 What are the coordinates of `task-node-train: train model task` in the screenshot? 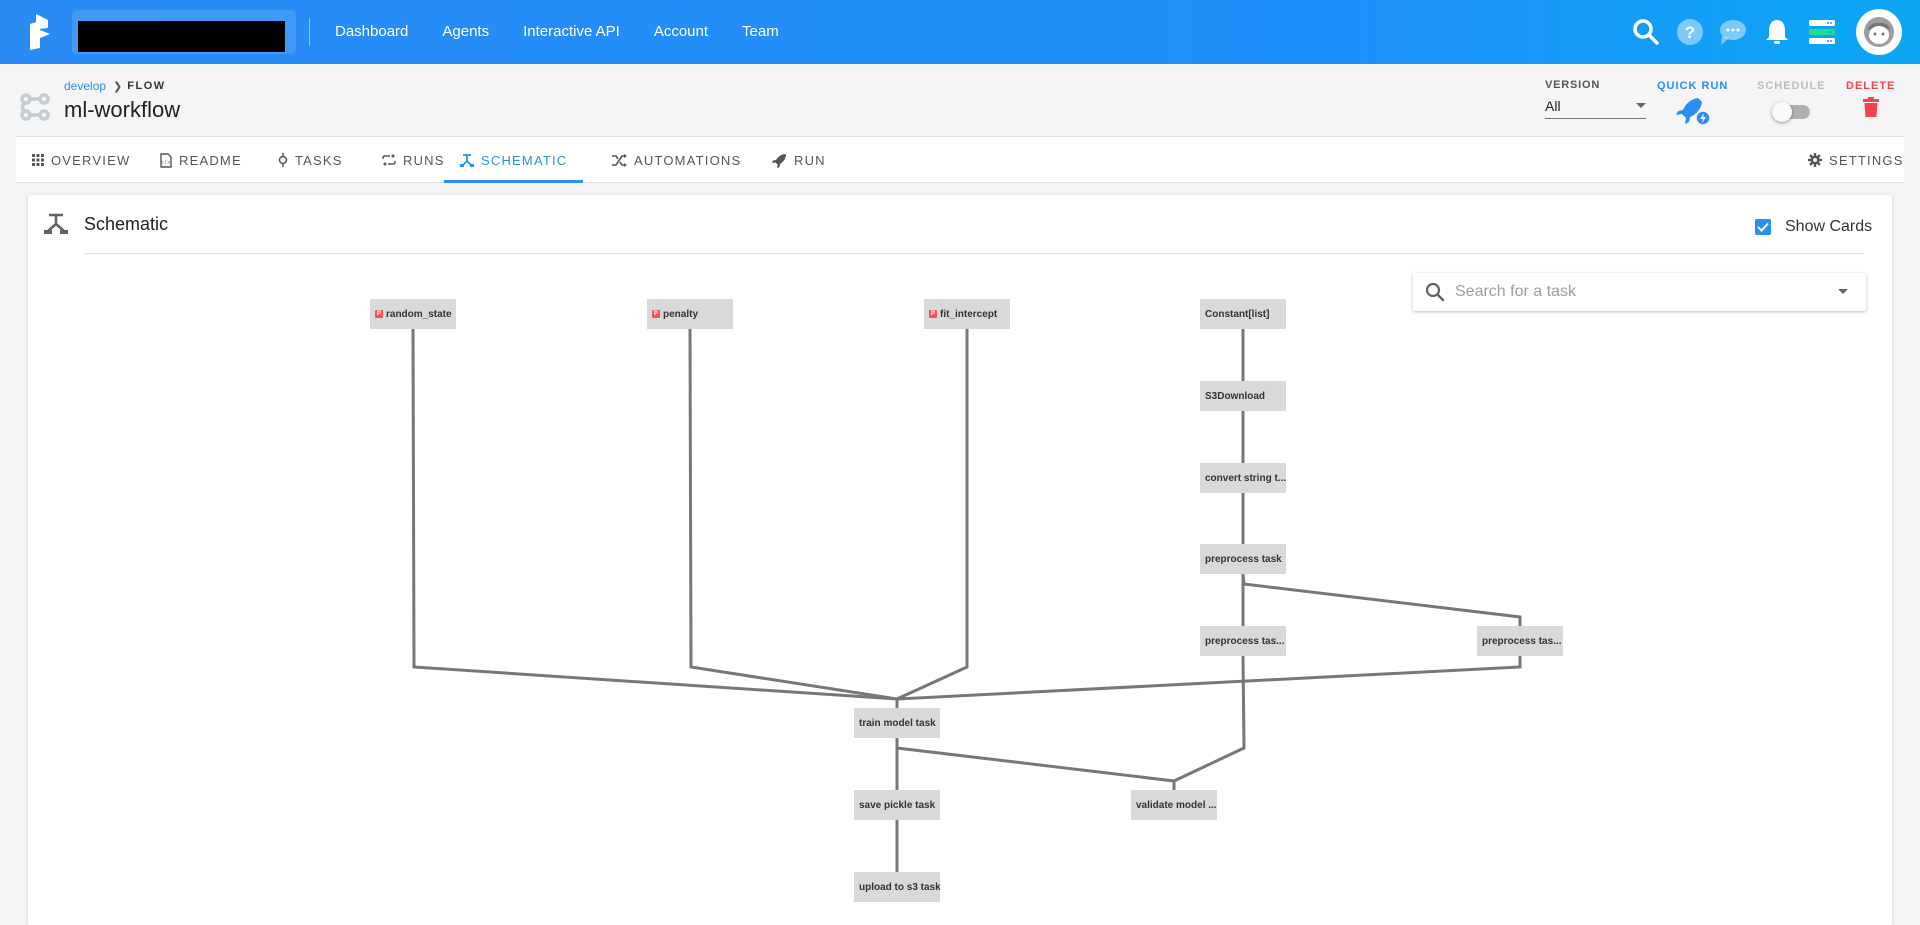 It's located at (897, 723).